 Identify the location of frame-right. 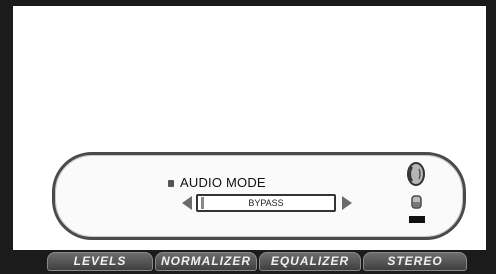
(491, 137).